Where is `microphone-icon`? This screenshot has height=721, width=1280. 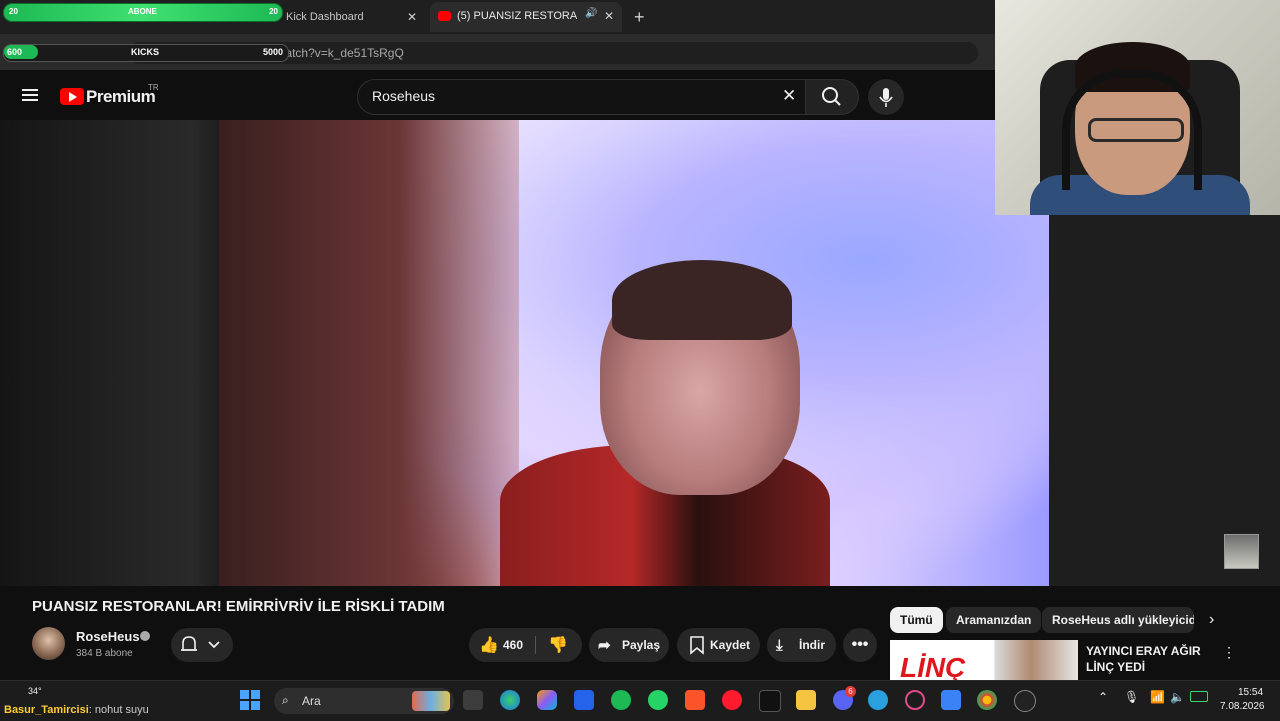
microphone-icon is located at coordinates (886, 97).